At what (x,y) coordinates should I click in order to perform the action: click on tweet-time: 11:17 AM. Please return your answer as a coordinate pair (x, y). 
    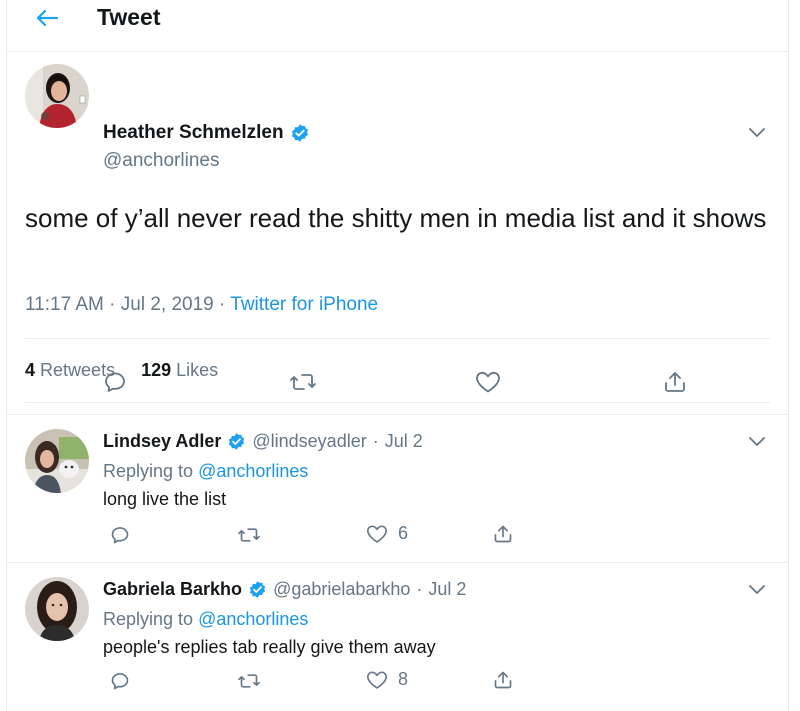
    Looking at the image, I should click on (64, 304).